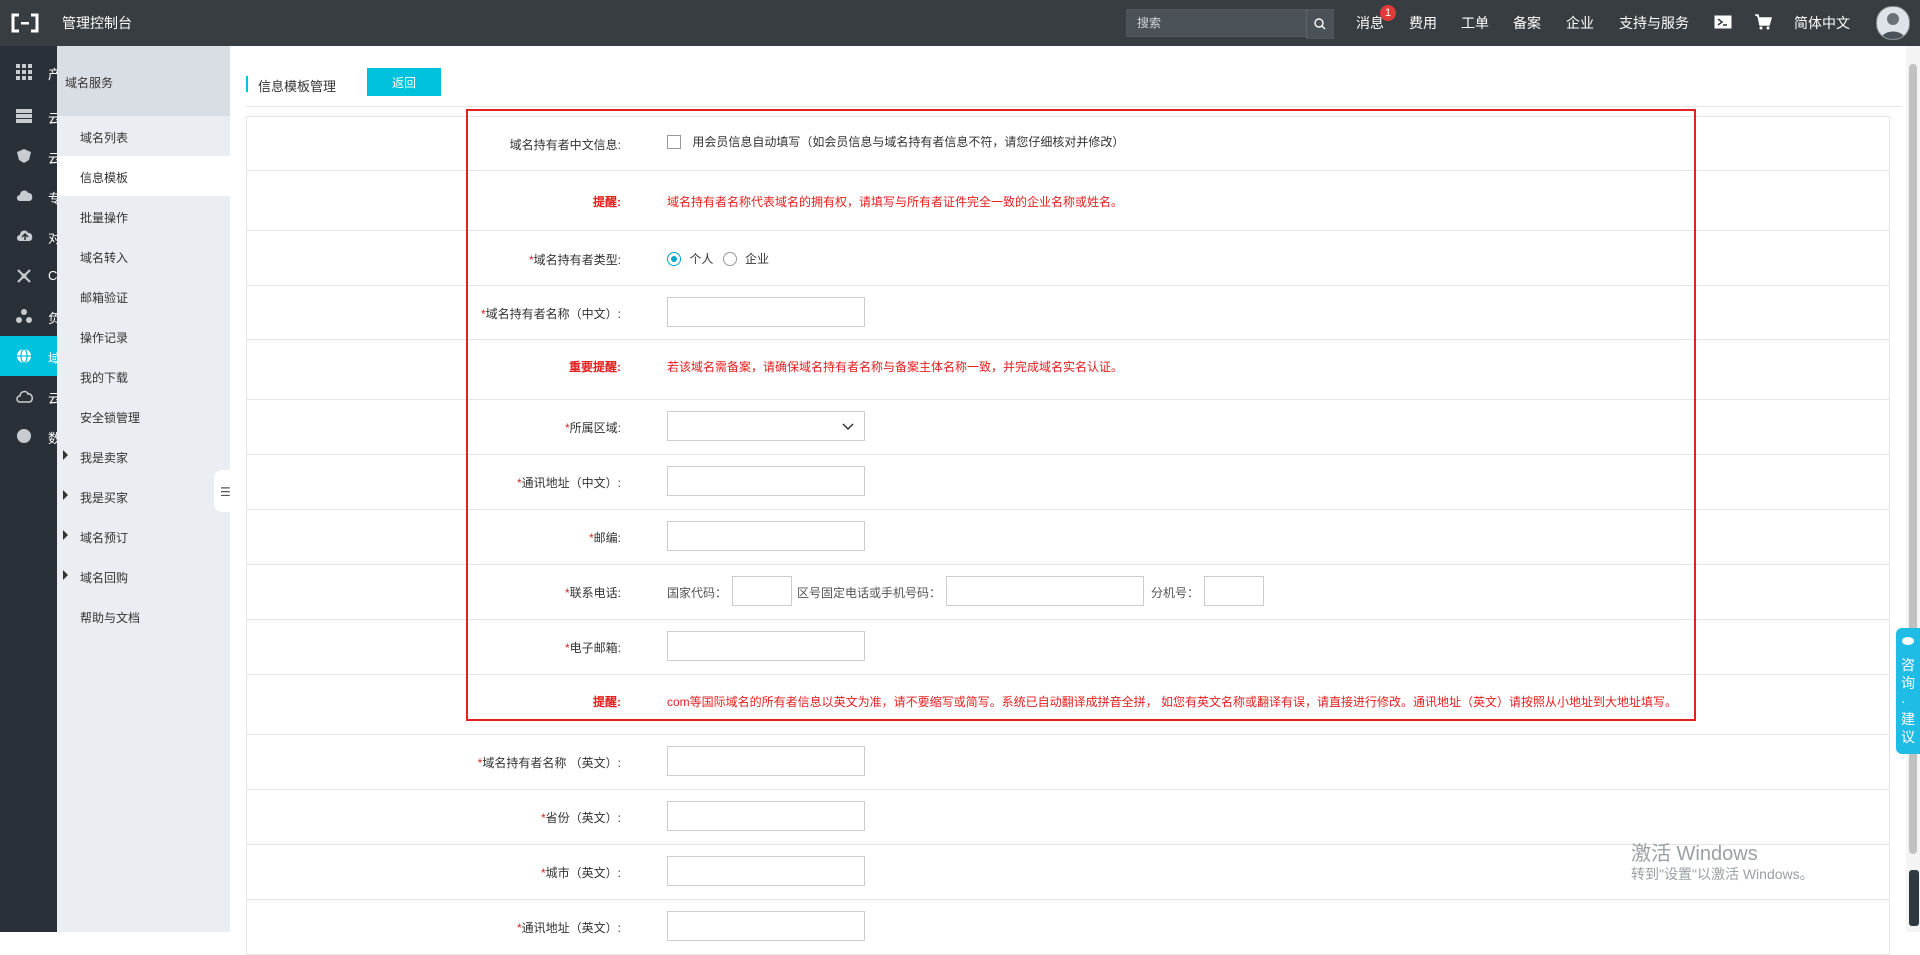 The image size is (1920, 955). What do you see at coordinates (65, 575) in the screenshot?
I see `expand-caret-icon` at bounding box center [65, 575].